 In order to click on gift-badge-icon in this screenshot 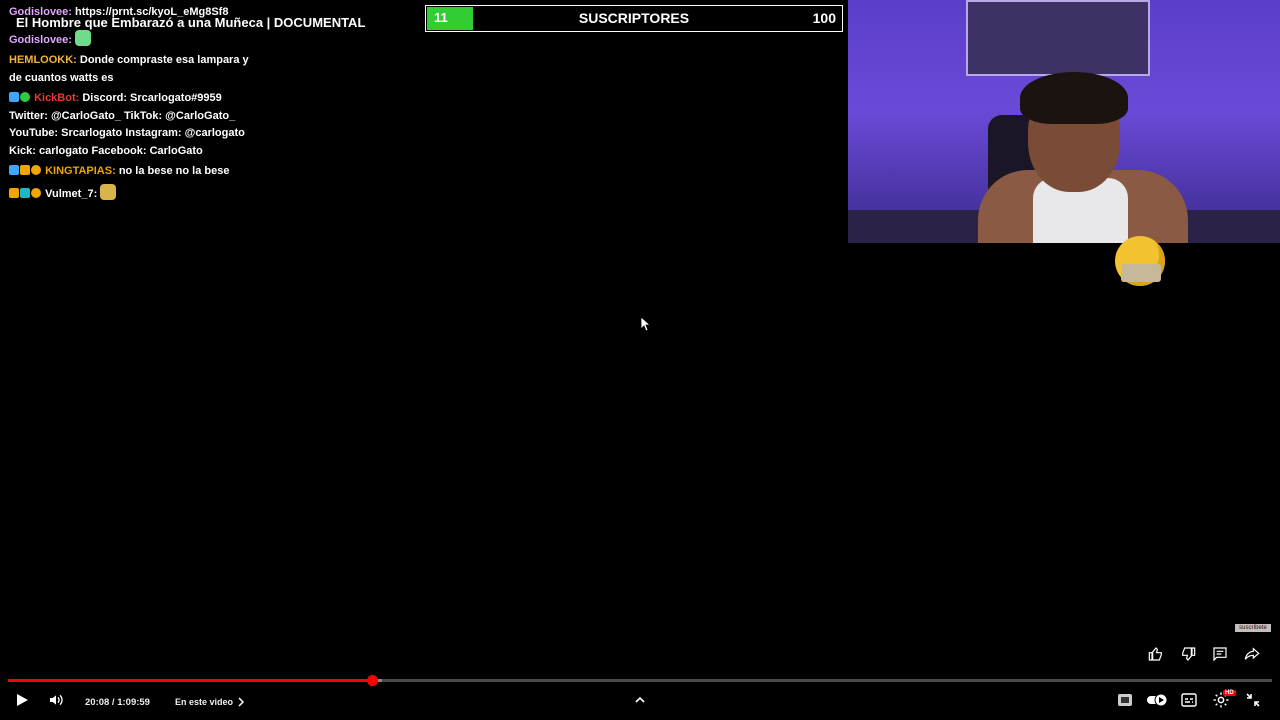, I will do `click(25, 192)`.